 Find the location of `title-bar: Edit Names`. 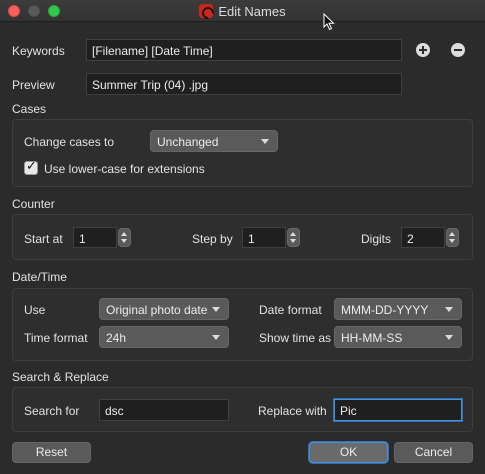

title-bar: Edit Names is located at coordinates (242, 15).